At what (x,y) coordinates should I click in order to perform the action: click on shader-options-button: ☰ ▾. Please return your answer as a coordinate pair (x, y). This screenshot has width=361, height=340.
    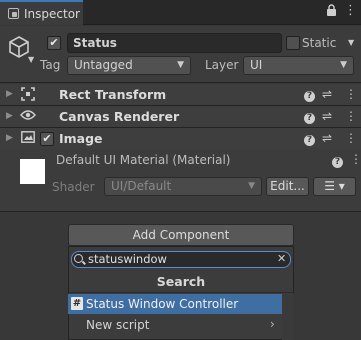
    Looking at the image, I should click on (334, 186).